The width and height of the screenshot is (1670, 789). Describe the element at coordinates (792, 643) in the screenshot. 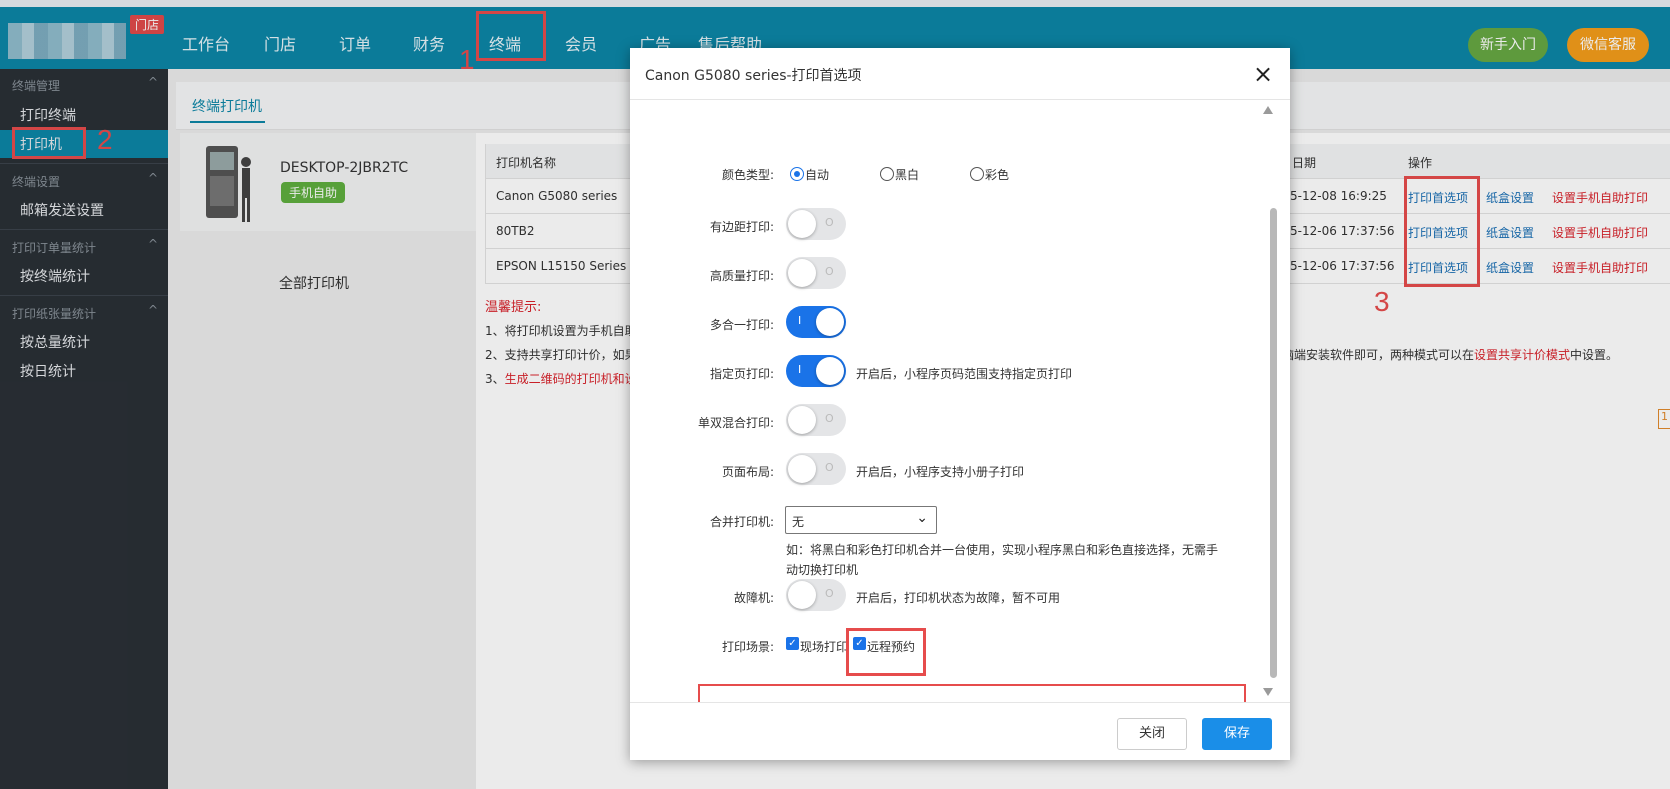

I see `onsite-checkbox: ✓` at that location.